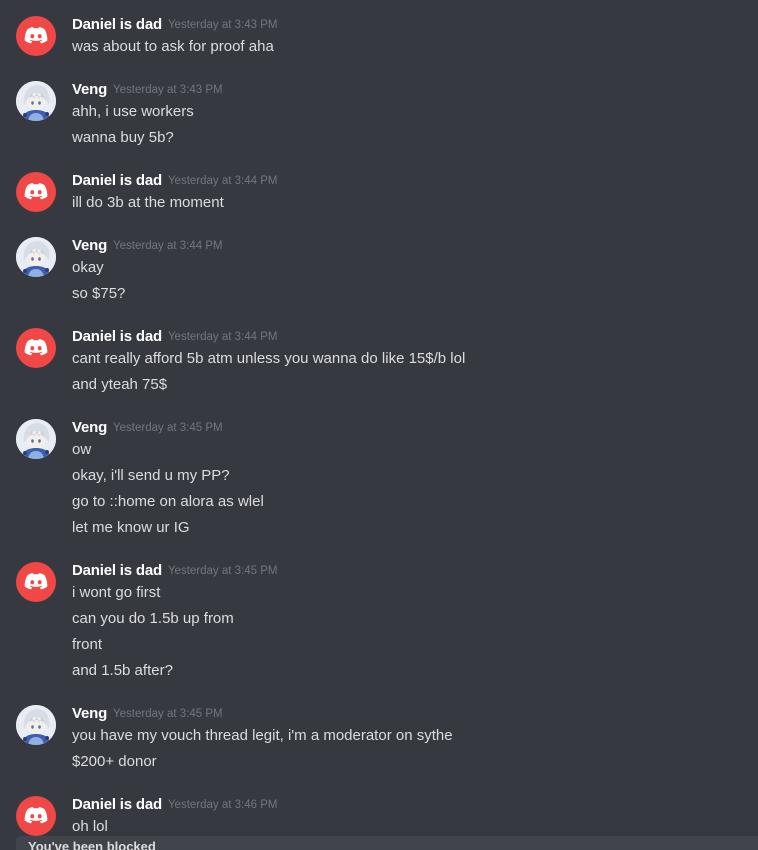 The height and width of the screenshot is (850, 758). Describe the element at coordinates (410, 90) in the screenshot. I see `message-header: Veng Yesterday at 3:43 PM` at that location.